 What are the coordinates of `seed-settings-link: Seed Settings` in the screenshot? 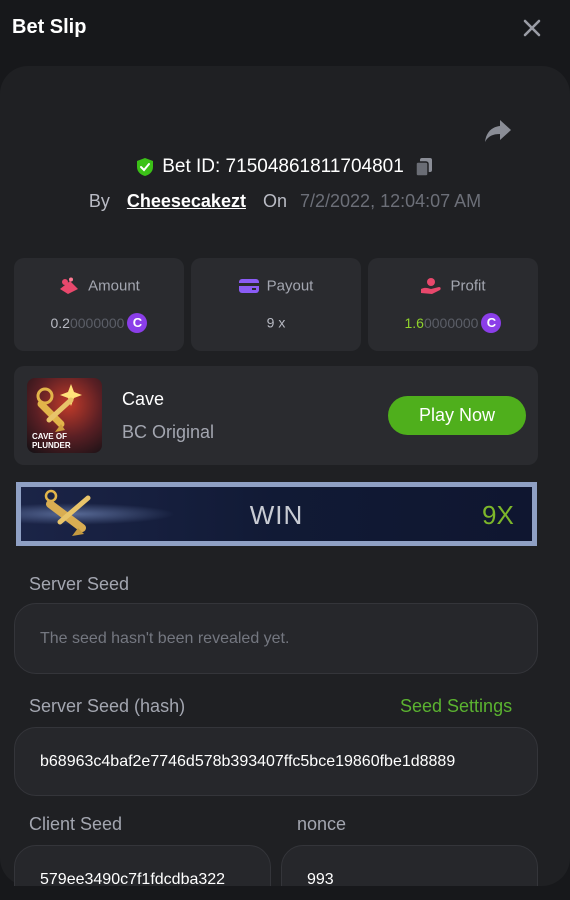 It's located at (456, 706).